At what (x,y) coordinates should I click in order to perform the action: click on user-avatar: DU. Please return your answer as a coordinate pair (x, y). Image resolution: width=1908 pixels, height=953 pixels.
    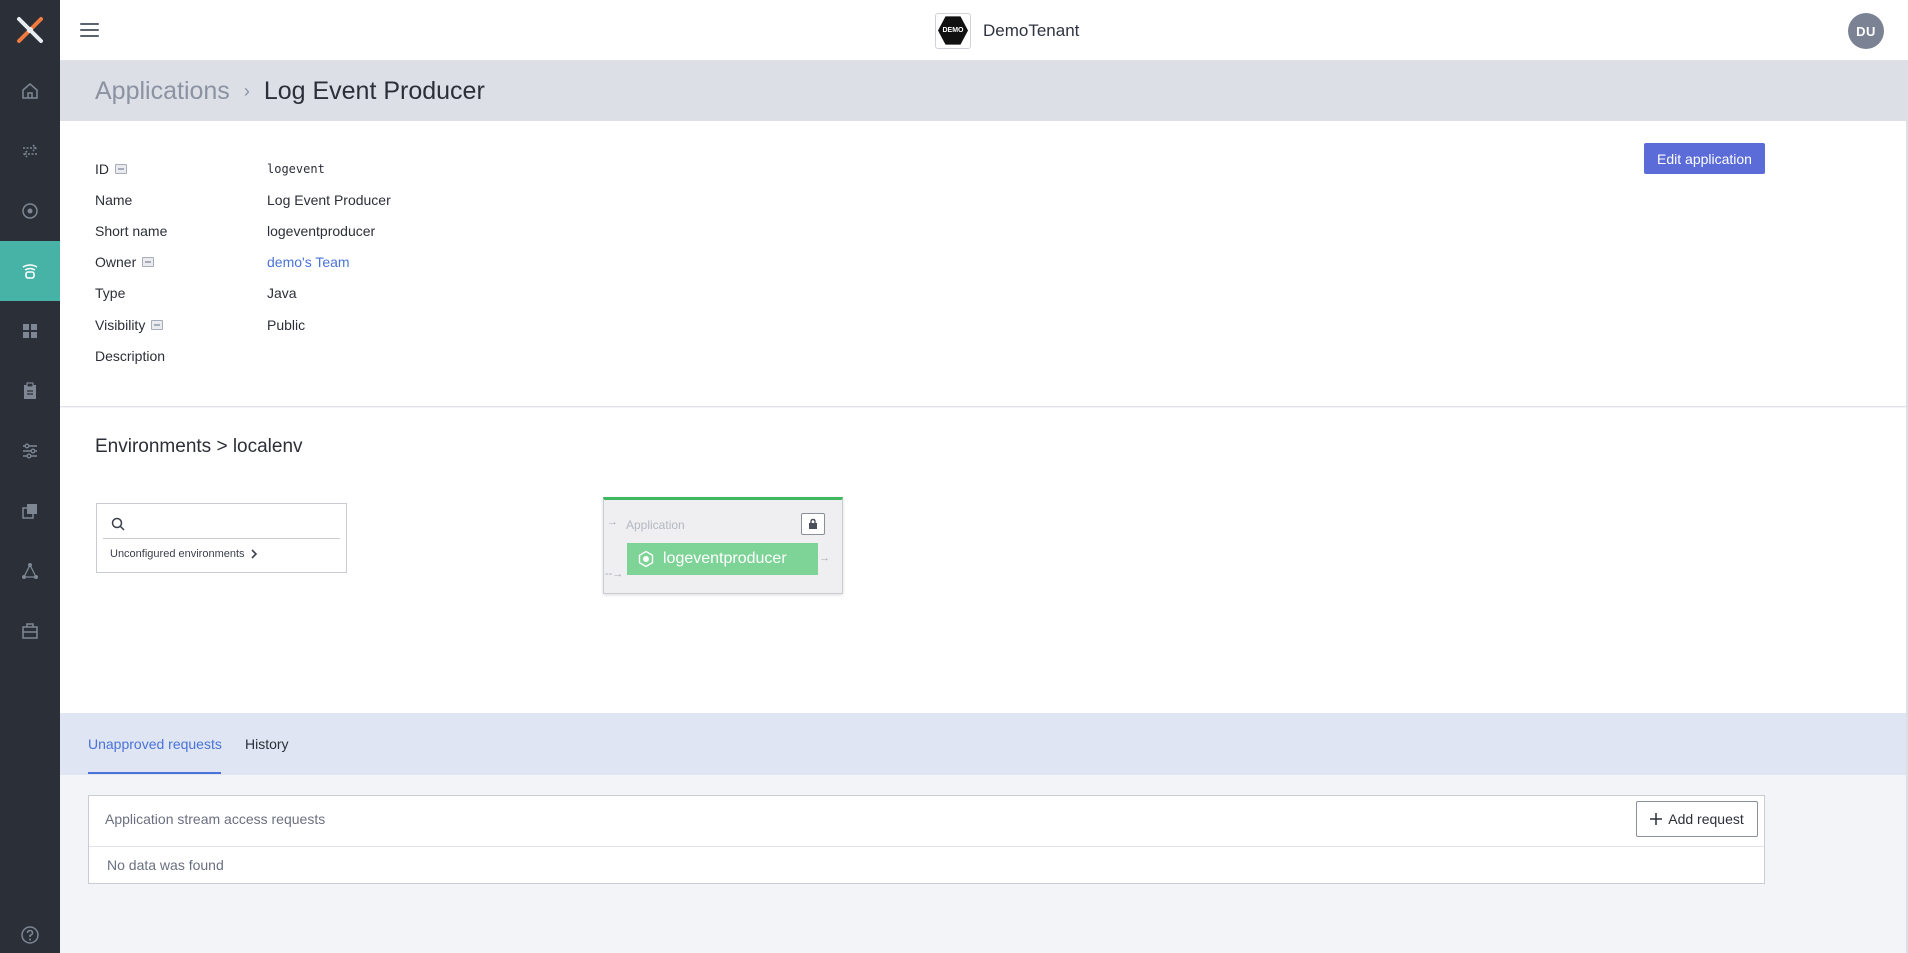
    Looking at the image, I should click on (1866, 31).